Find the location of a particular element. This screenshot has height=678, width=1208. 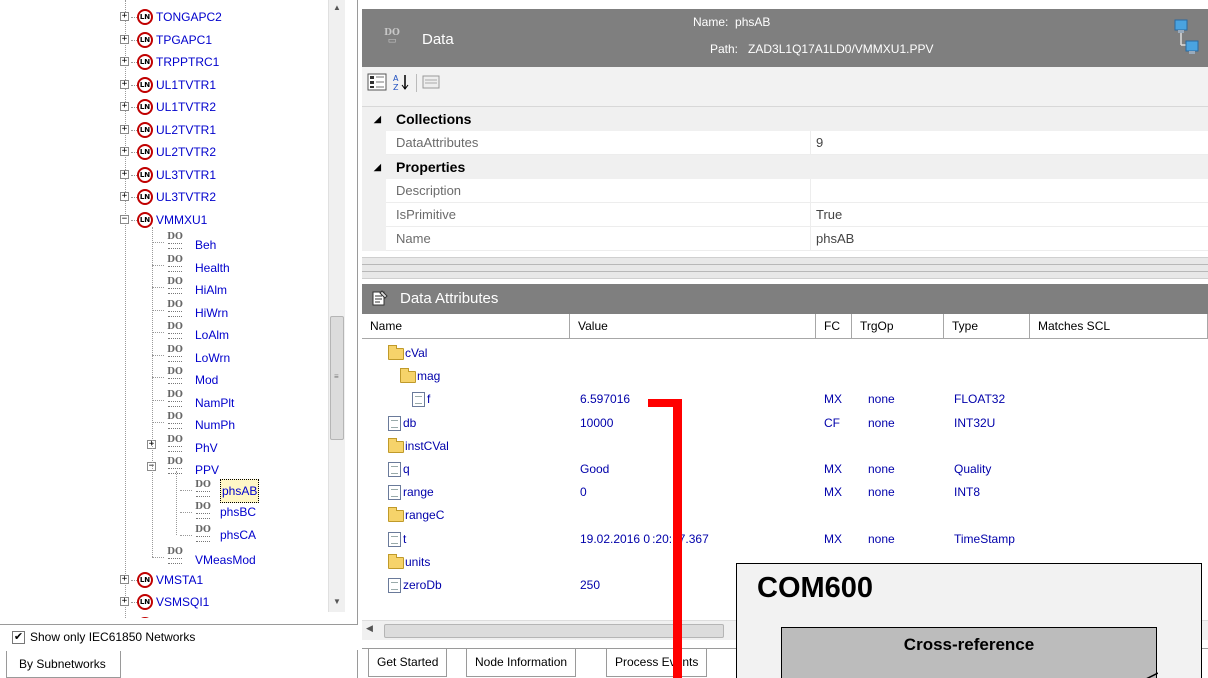

show-only-checkbox: ✔ is located at coordinates (18, 637).